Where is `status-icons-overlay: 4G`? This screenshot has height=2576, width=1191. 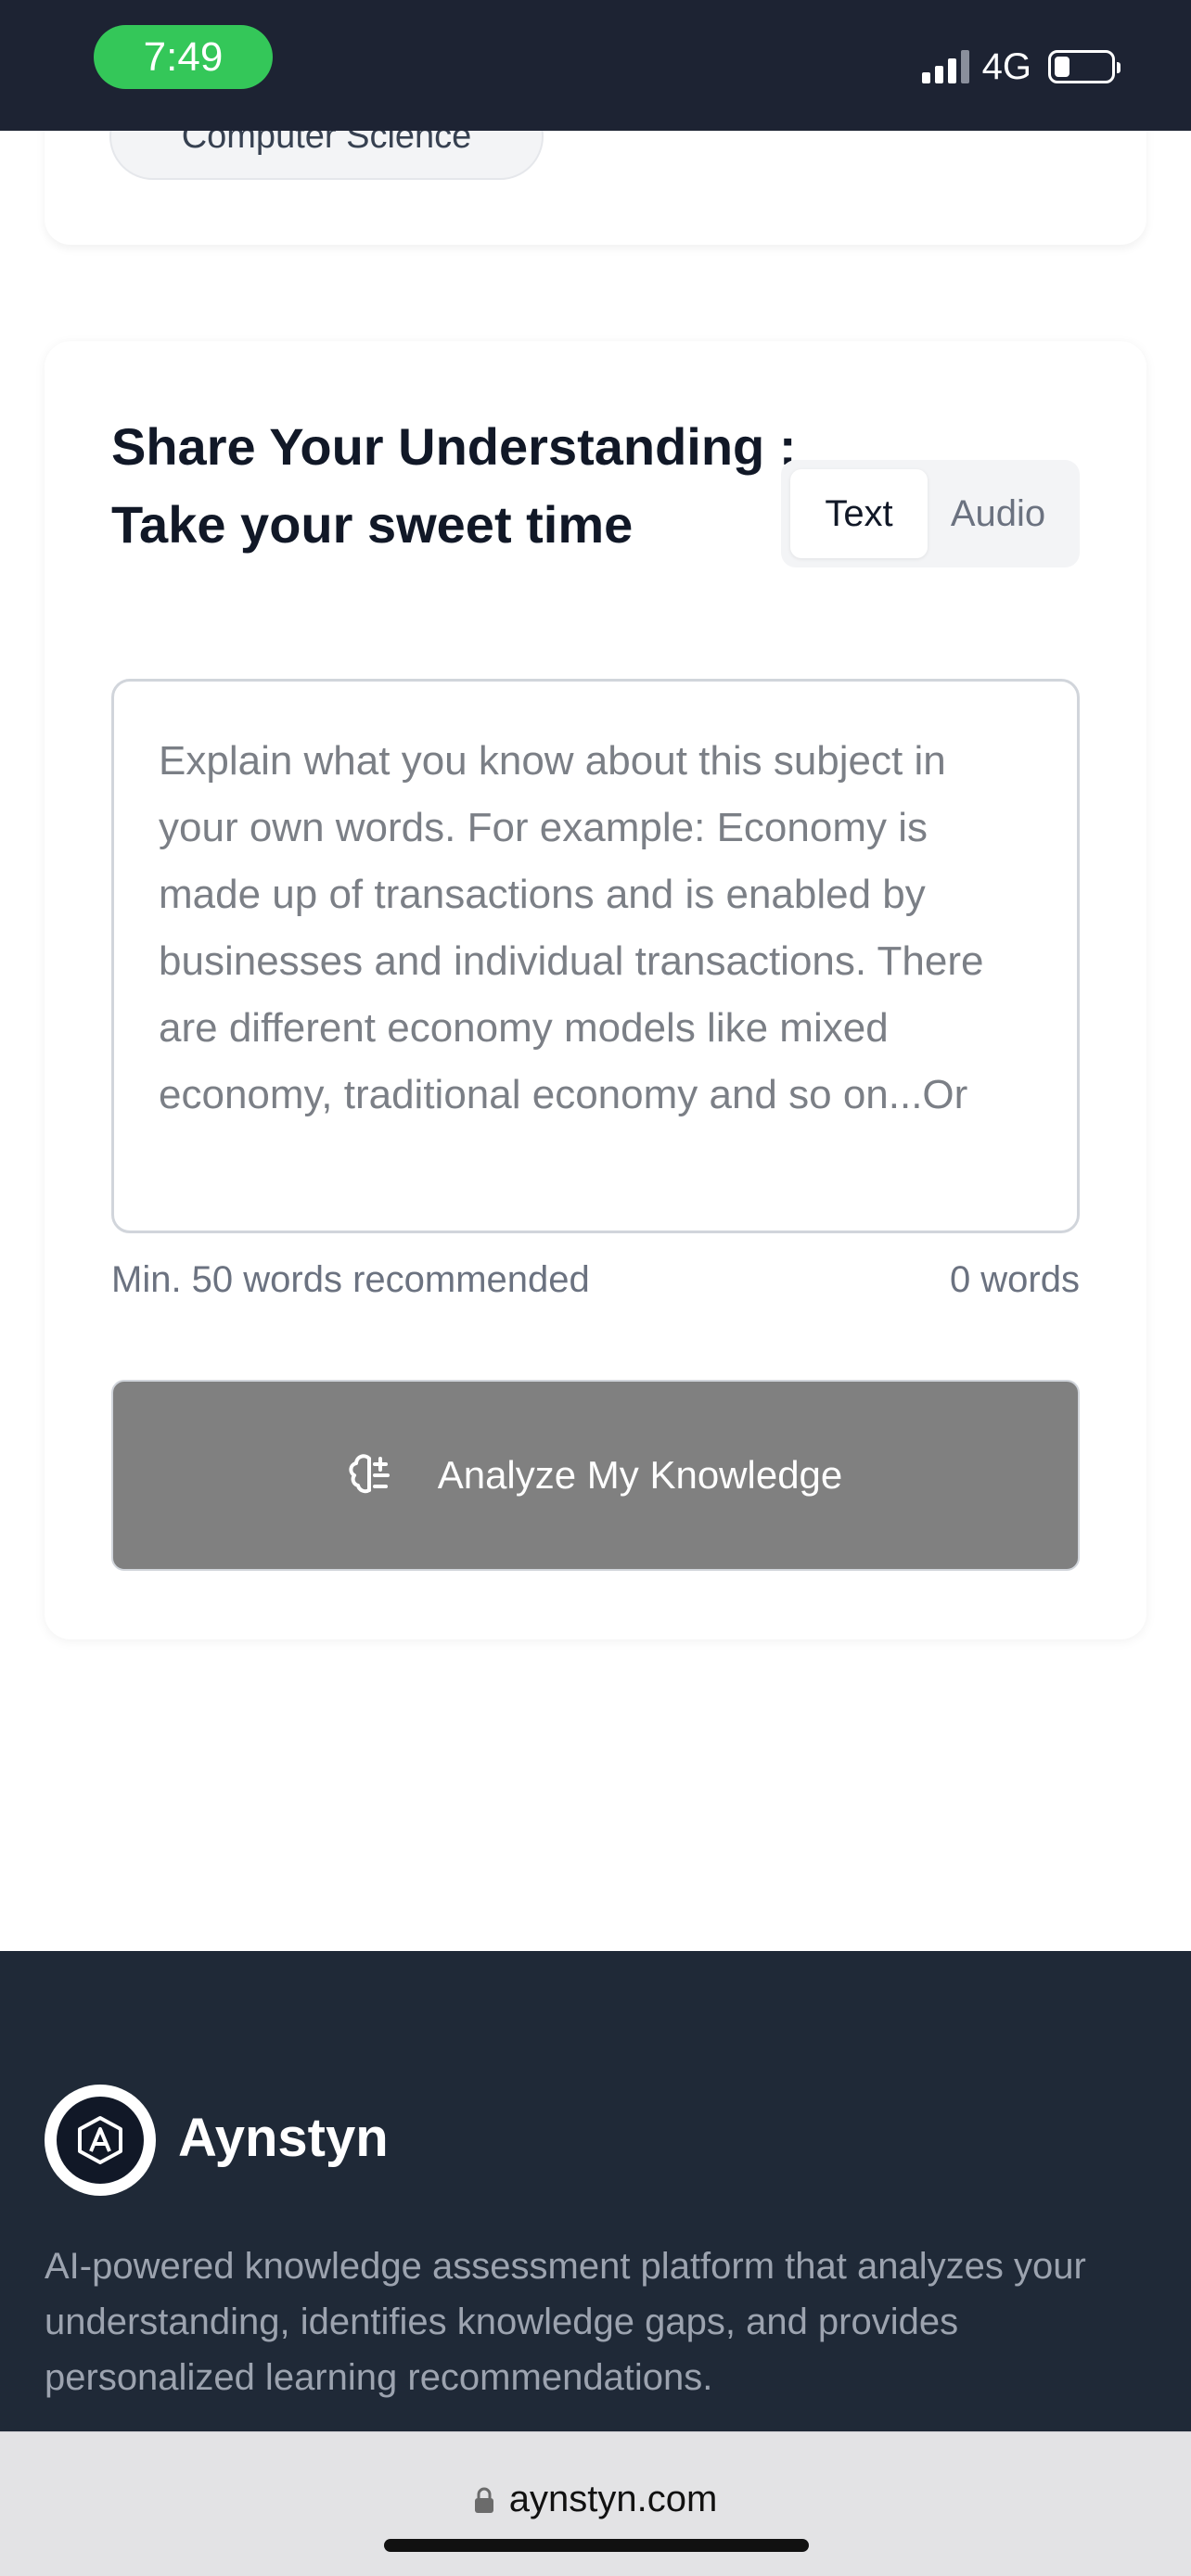 status-icons-overlay: 4G is located at coordinates (1021, 67).